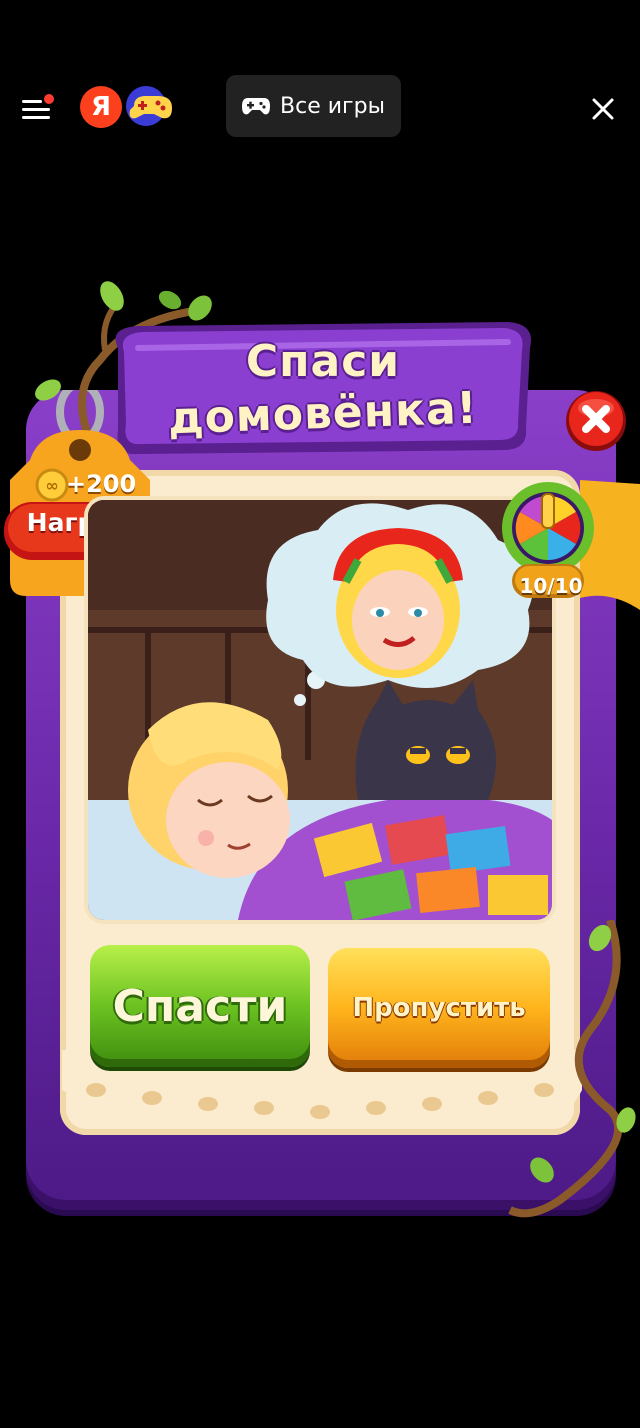  Describe the element at coordinates (572, 1069) in the screenshot. I see `vine-decoration-right` at that location.